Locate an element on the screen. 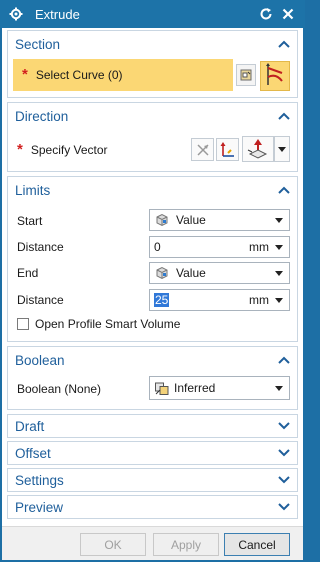 The height and width of the screenshot is (562, 320). select-curve-label: Select Curve (0) is located at coordinates (79, 75).